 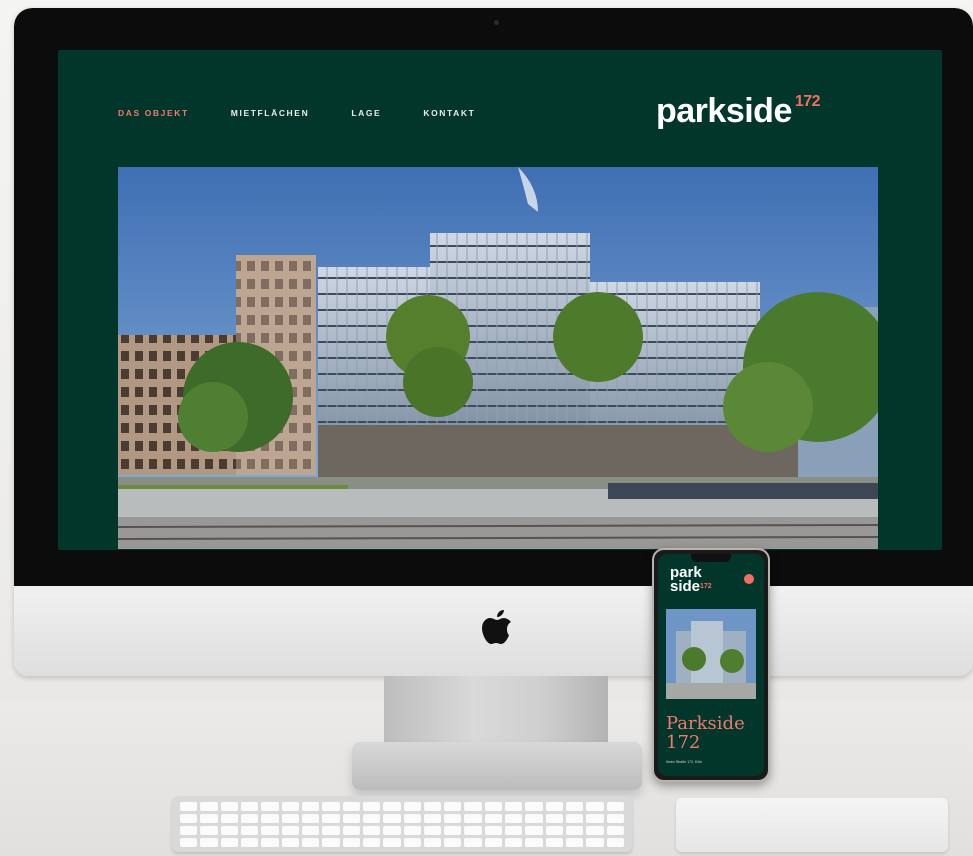 I want to click on brand-number: 172, so click(x=807, y=101).